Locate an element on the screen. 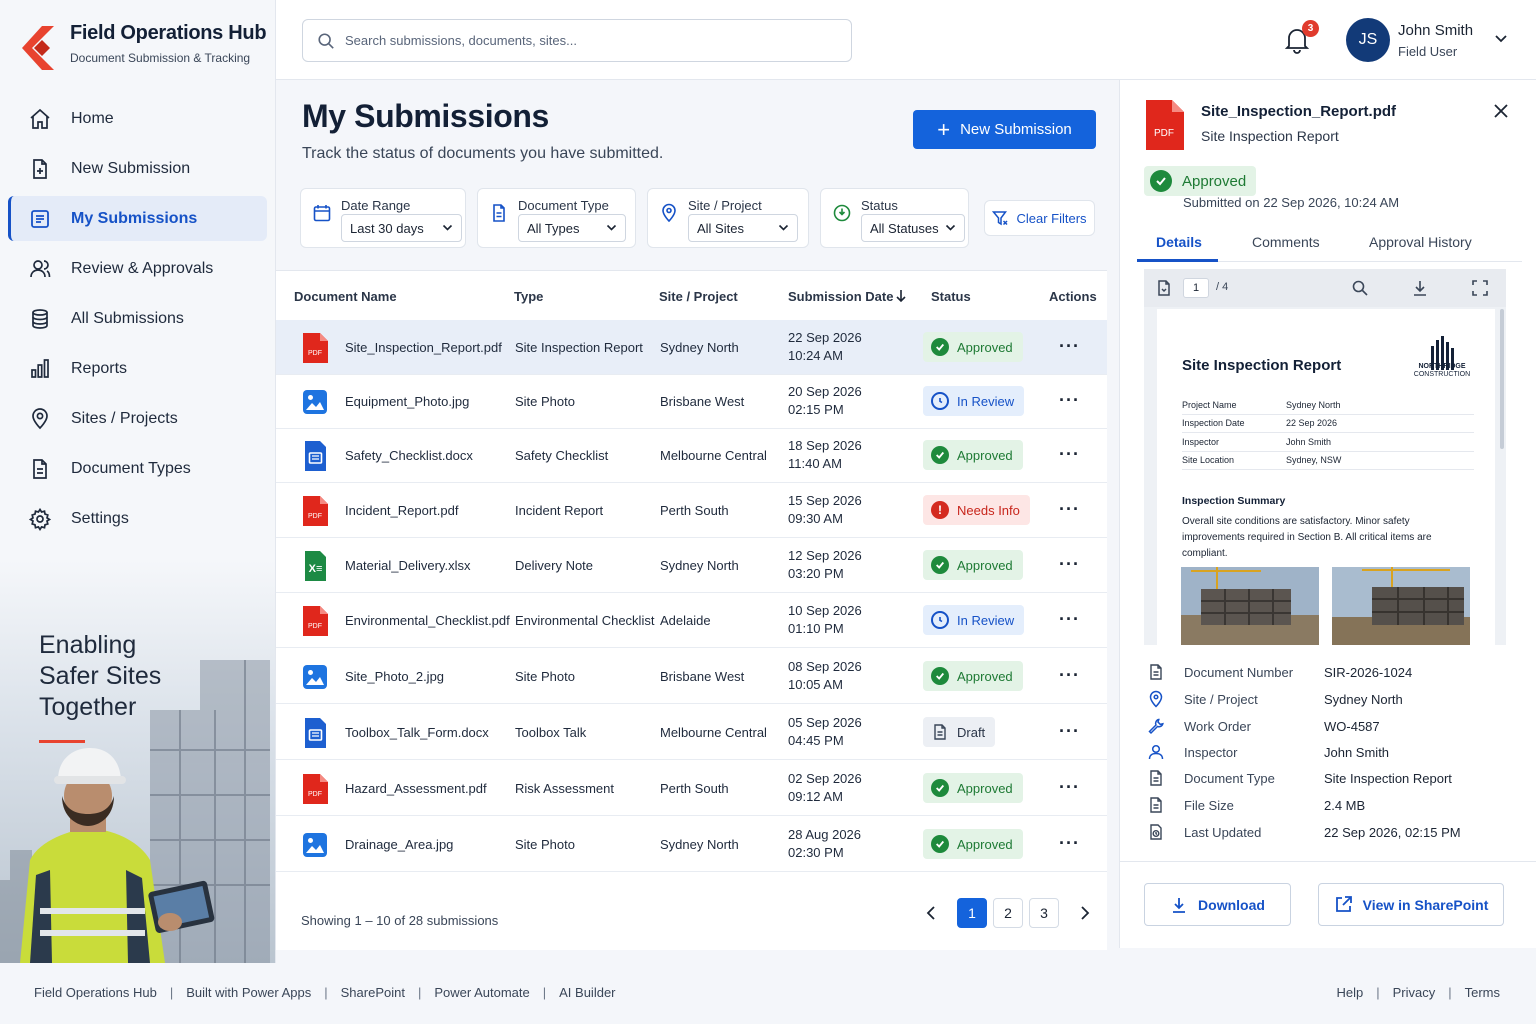 The width and height of the screenshot is (1536, 1024). sort-descending-icon is located at coordinates (901, 296).